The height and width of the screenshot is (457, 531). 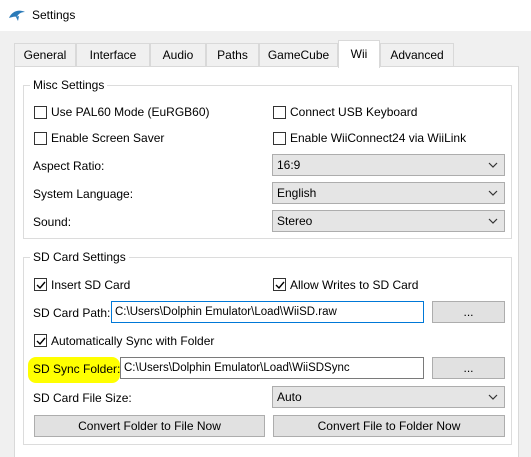 I want to click on sd-card-file-size-select: Auto, so click(x=388, y=397).